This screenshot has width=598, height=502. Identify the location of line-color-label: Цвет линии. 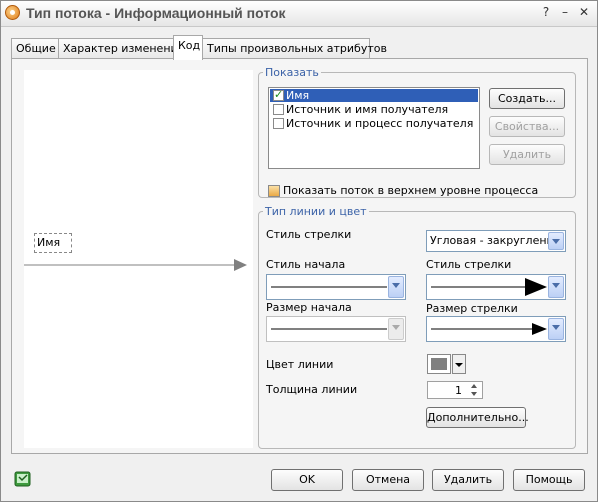
(300, 364).